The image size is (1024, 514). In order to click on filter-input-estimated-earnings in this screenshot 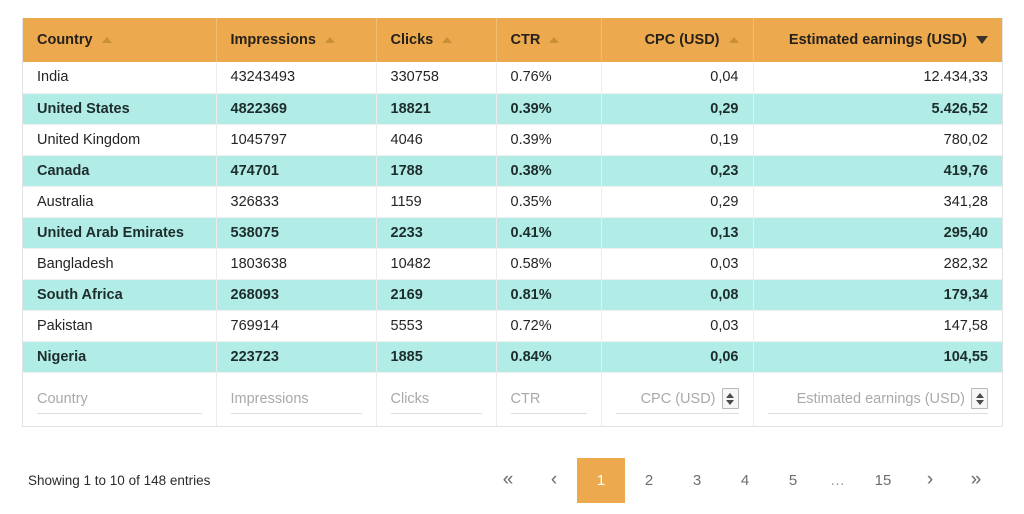, I will do `click(866, 398)`.